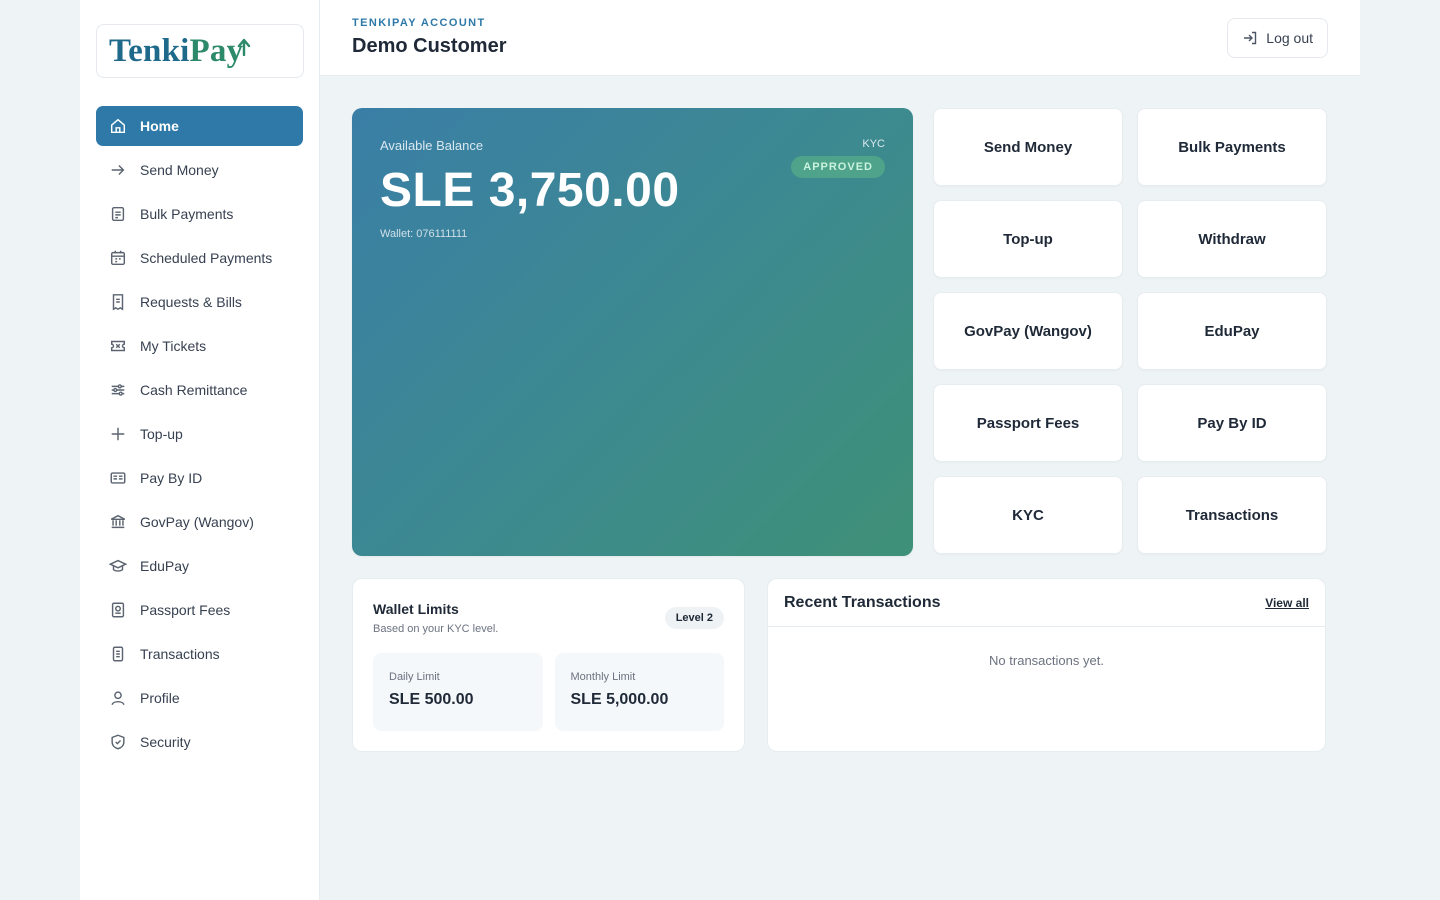 This screenshot has height=900, width=1440. Describe the element at coordinates (118, 654) in the screenshot. I see `list-icon` at that location.